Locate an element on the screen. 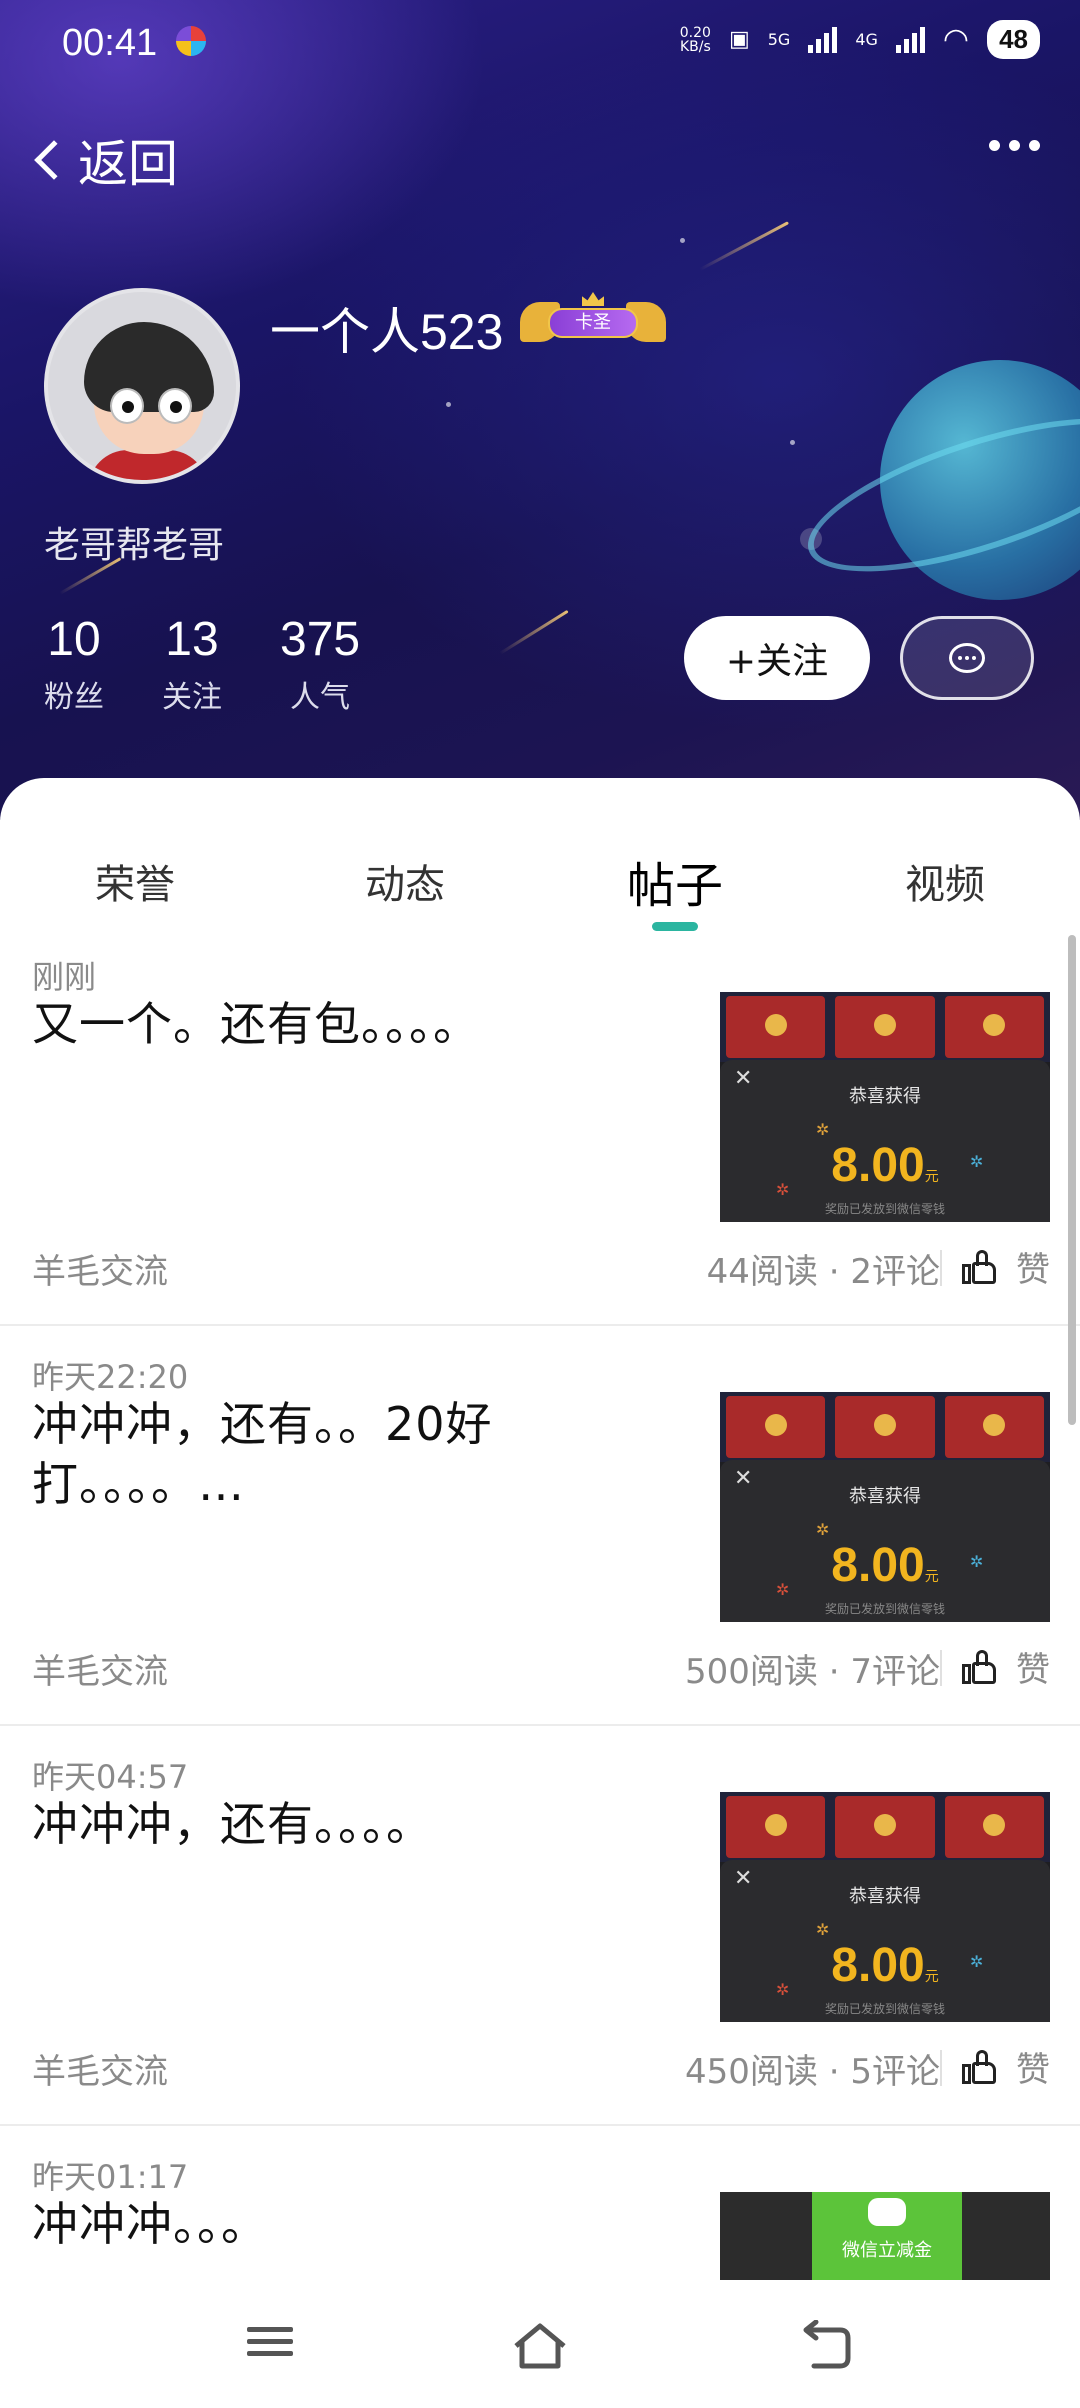 The width and height of the screenshot is (1080, 2408). post-title: 又一个。还有包。。。。 is located at coordinates (256, 1024).